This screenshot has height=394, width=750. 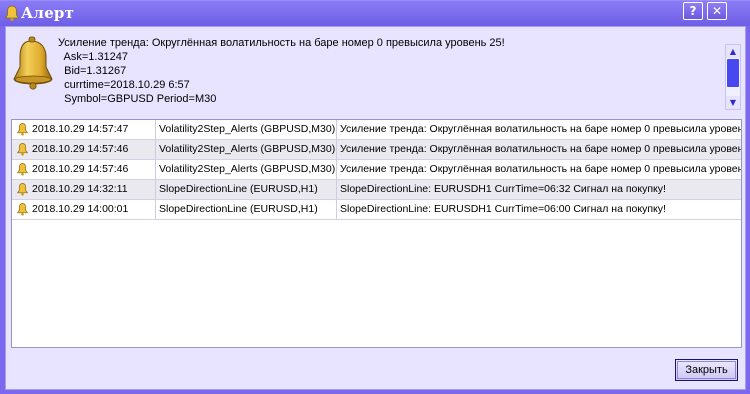 What do you see at coordinates (717, 11) in the screenshot?
I see `close-window-button: ✕` at bounding box center [717, 11].